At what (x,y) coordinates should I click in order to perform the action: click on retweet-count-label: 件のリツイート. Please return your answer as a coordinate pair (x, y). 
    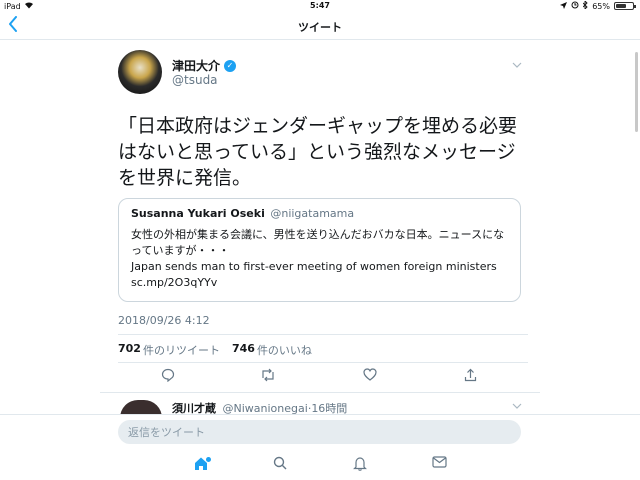
    Looking at the image, I should click on (181, 350).